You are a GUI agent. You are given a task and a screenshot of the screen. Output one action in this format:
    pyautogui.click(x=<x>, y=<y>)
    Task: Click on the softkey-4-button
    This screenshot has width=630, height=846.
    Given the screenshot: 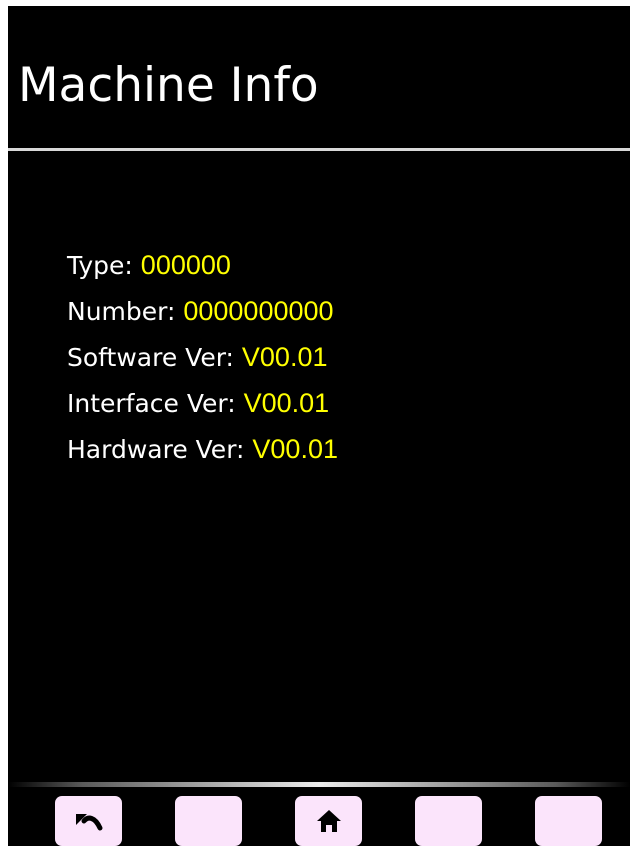 What is the action you would take?
    pyautogui.click(x=448, y=821)
    